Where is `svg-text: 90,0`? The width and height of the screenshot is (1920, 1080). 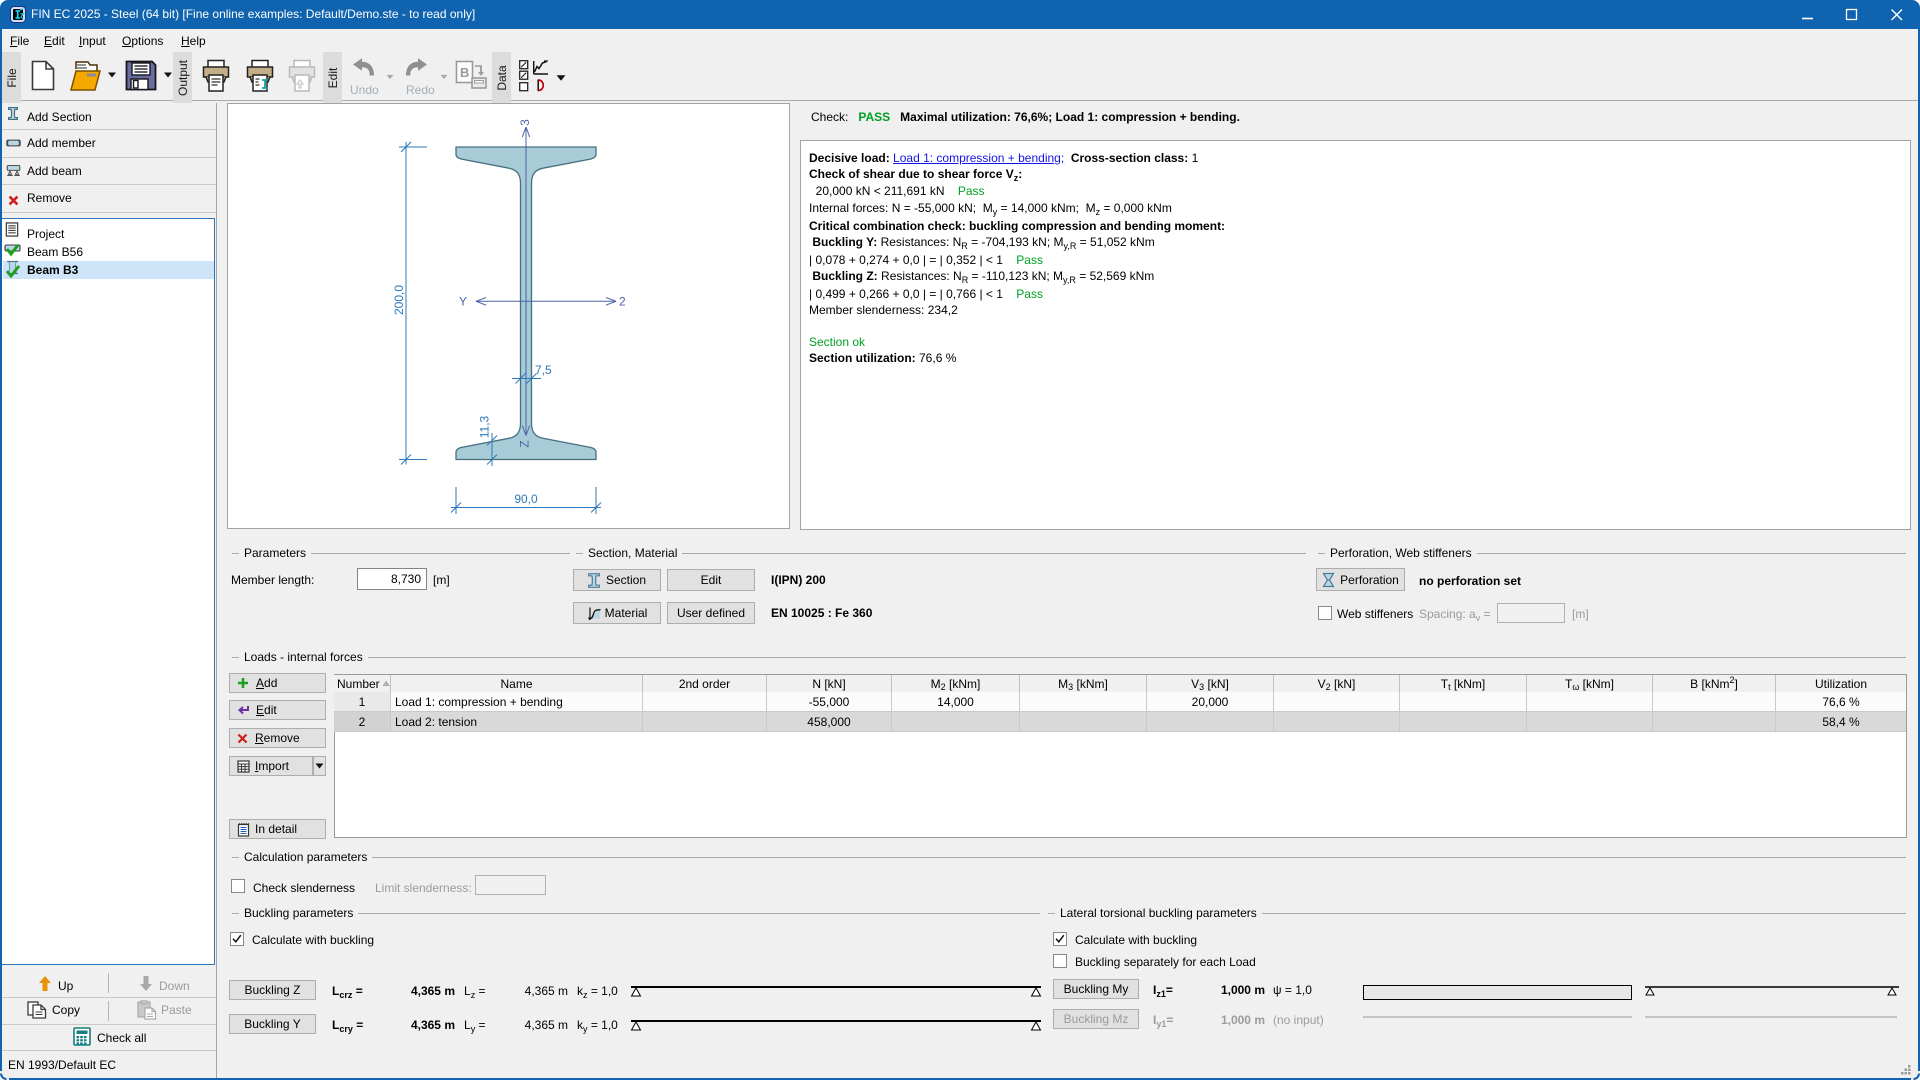
svg-text: 90,0 is located at coordinates (526, 499).